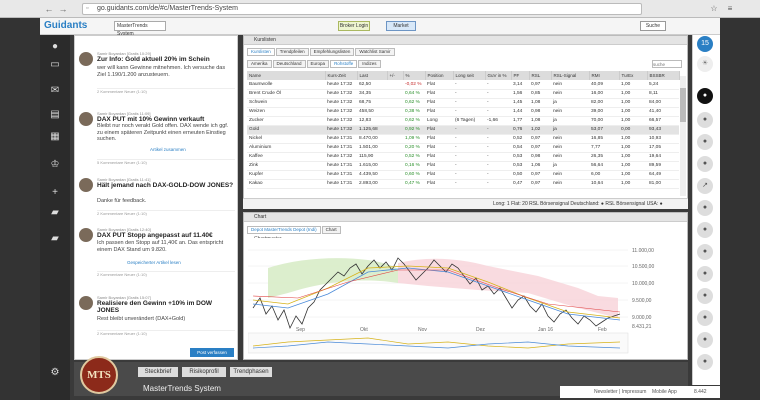 Image resolution: width=760 pixels, height=400 pixels. What do you see at coordinates (49, 9) in the screenshot?
I see `arrow-left-icon: ←` at bounding box center [49, 9].